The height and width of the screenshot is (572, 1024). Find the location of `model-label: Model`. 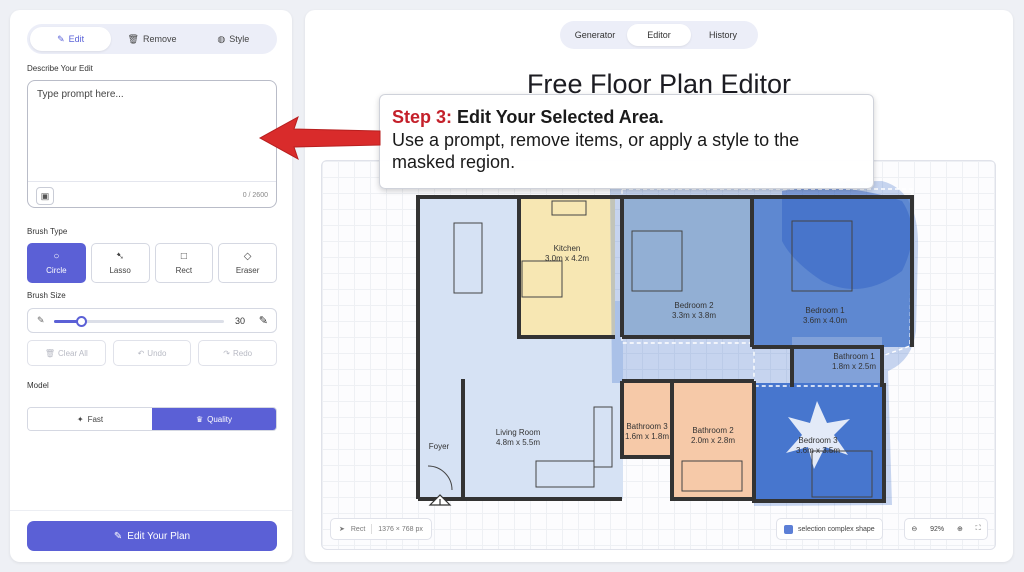

model-label: Model is located at coordinates (38, 385).